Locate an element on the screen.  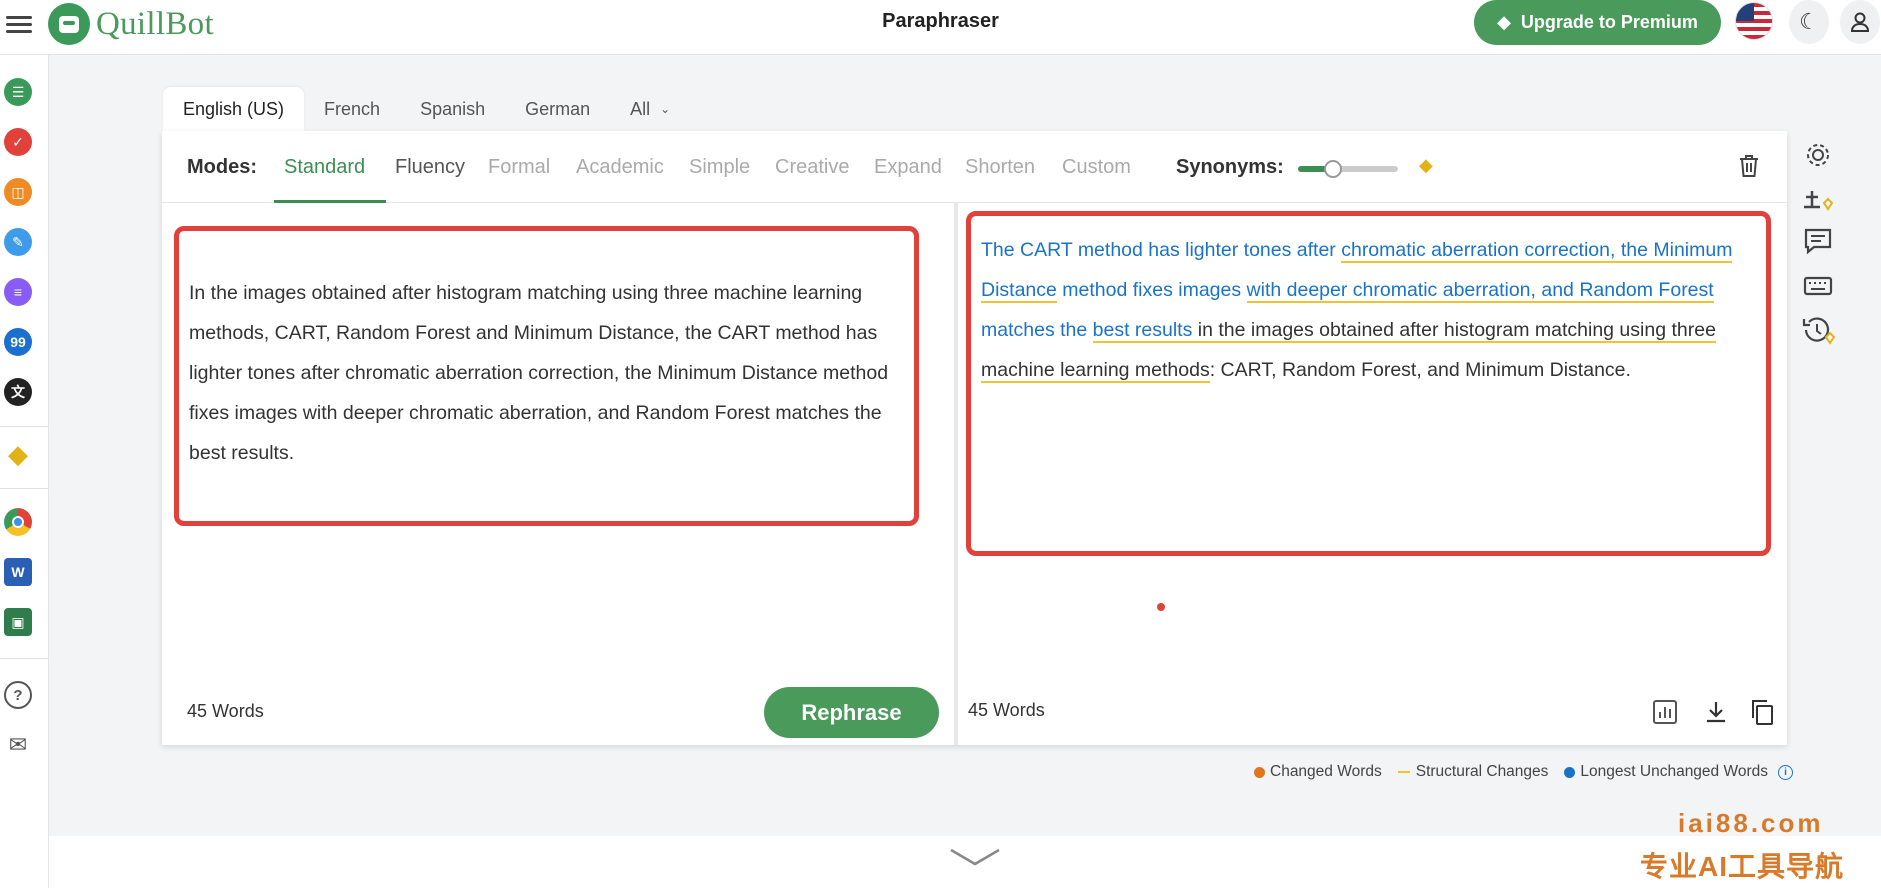
synonyms-slider is located at coordinates (1348, 169).